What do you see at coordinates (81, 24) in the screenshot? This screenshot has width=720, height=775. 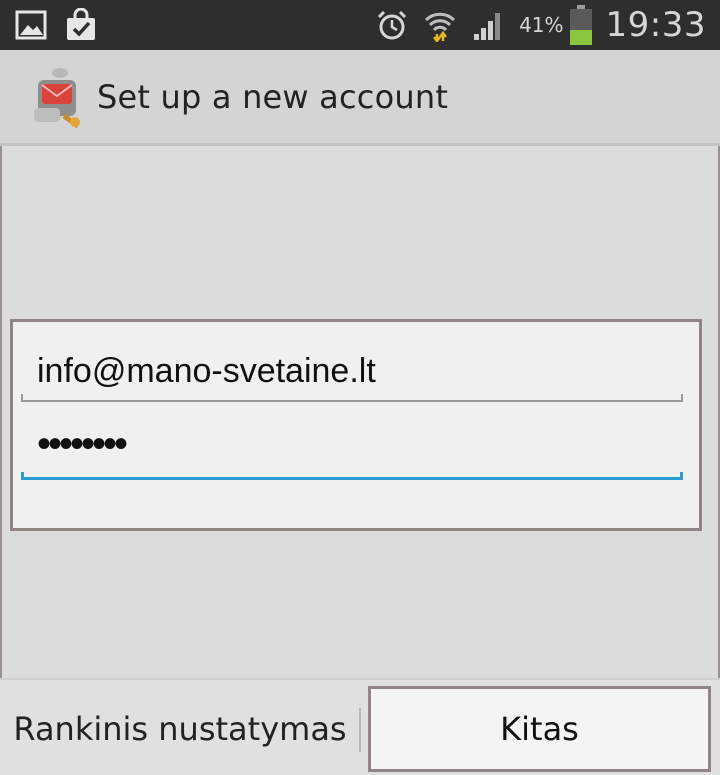 I see `shopping-bag-check-icon` at bounding box center [81, 24].